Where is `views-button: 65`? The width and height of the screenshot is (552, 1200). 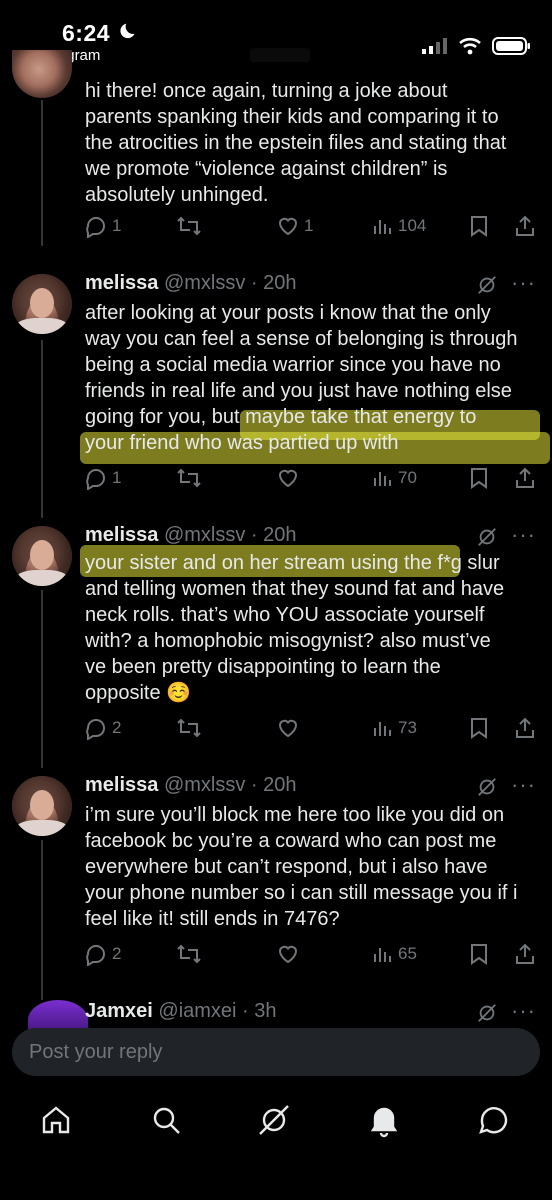
views-button: 65 is located at coordinates (394, 954).